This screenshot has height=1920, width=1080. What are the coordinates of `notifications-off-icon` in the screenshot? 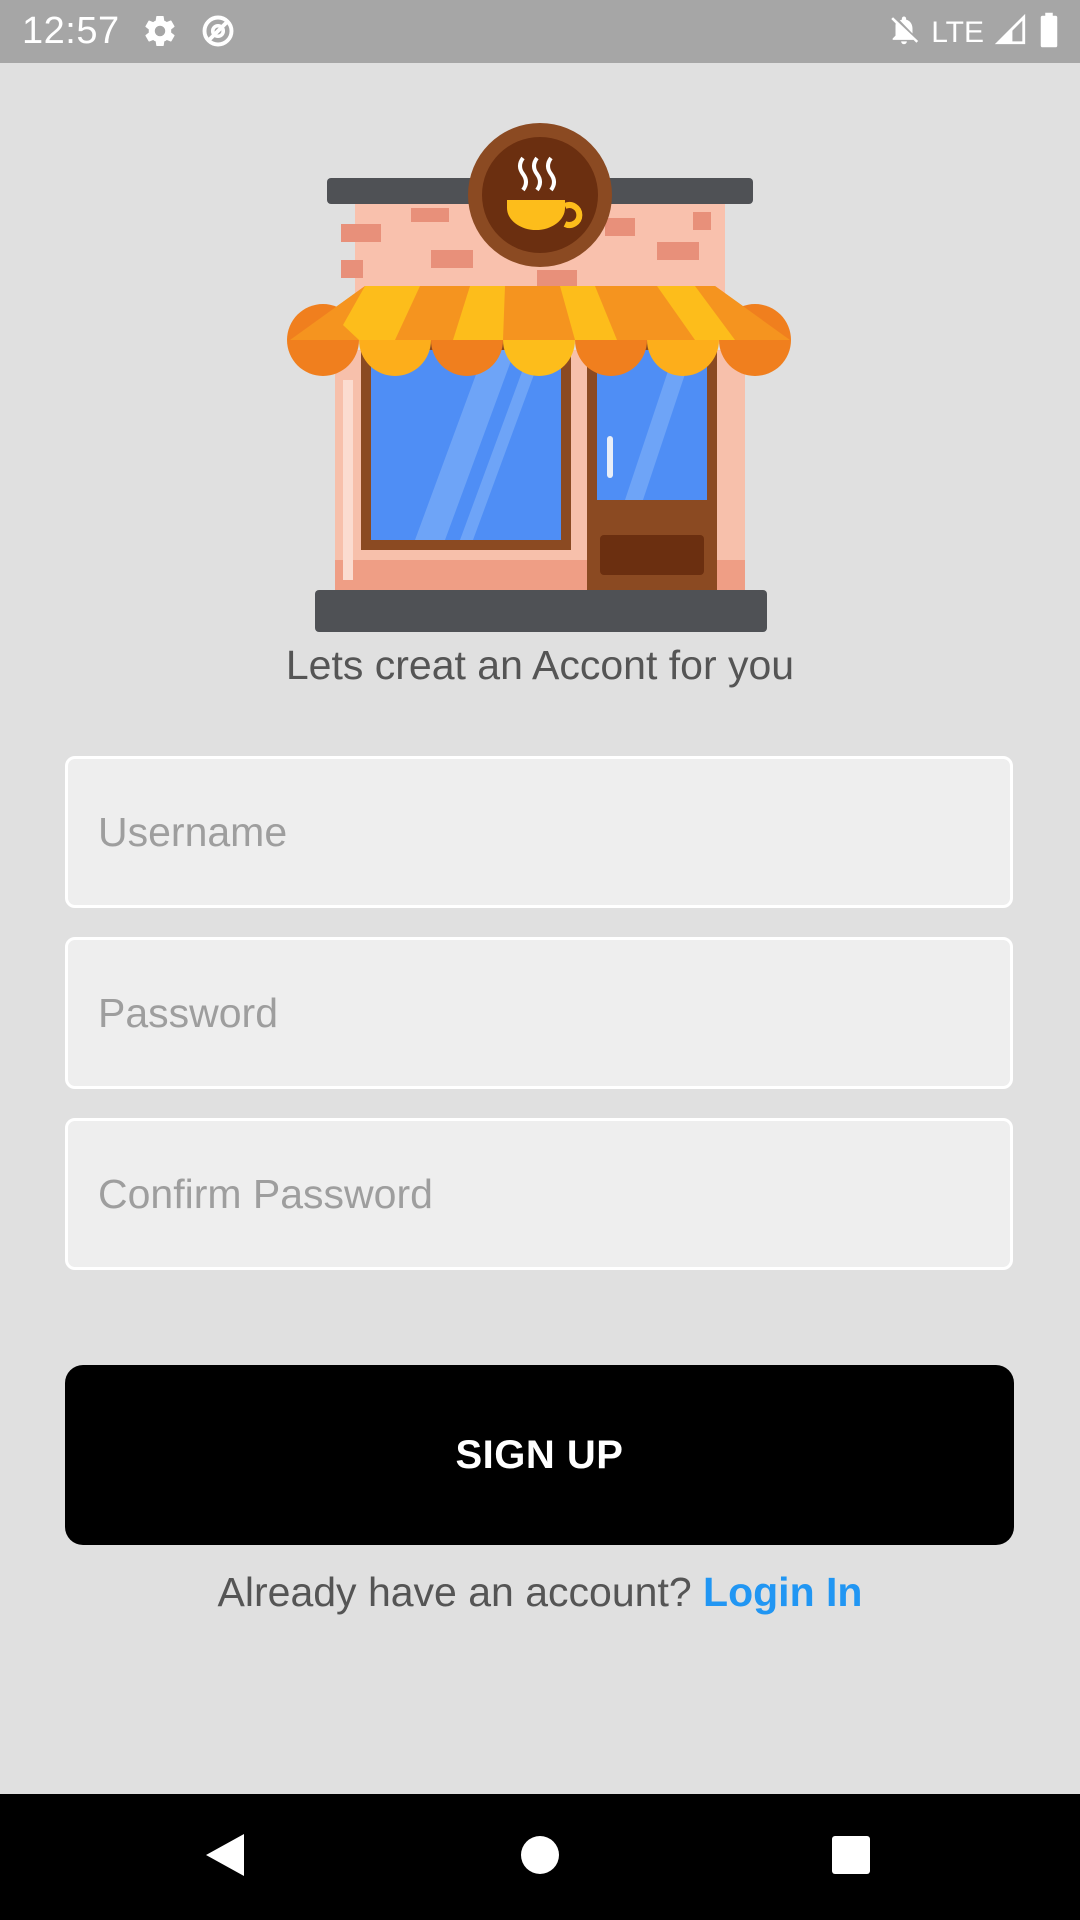 It's located at (904, 32).